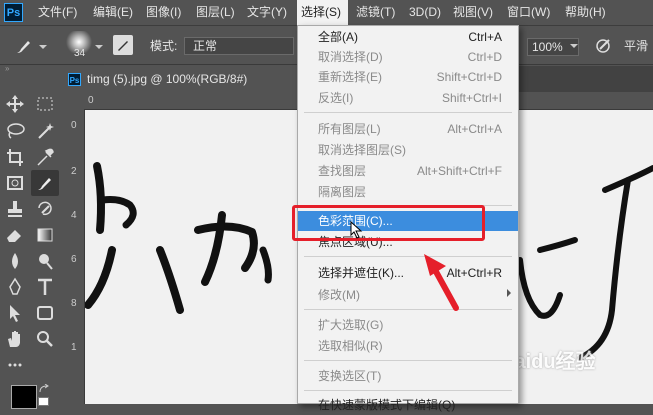 This screenshot has height=415, width=653. What do you see at coordinates (74, 215) in the screenshot?
I see `ruler-tick-label: 4` at bounding box center [74, 215].